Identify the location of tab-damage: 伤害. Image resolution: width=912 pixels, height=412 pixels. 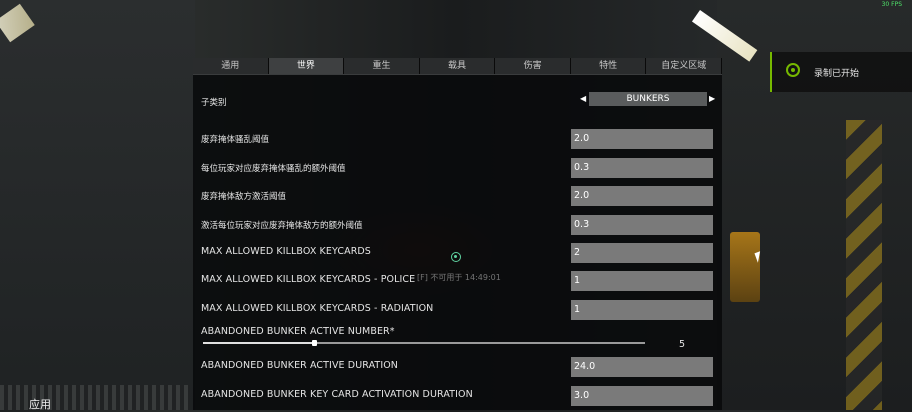
(533, 66).